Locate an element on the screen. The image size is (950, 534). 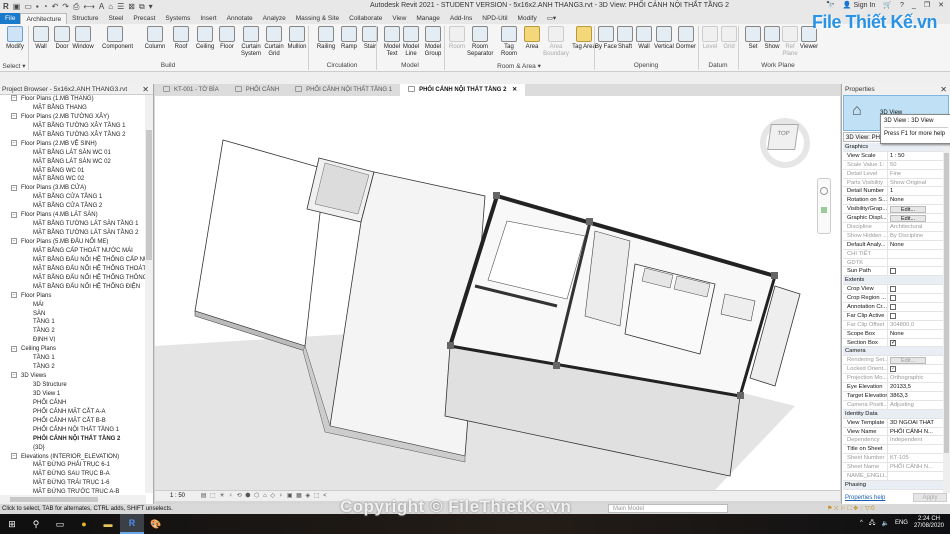
tree-item: MẶT BẰNG ĐẤU NỐI HỆ THỐNG ĐIỆN is located at coordinates (72, 287).